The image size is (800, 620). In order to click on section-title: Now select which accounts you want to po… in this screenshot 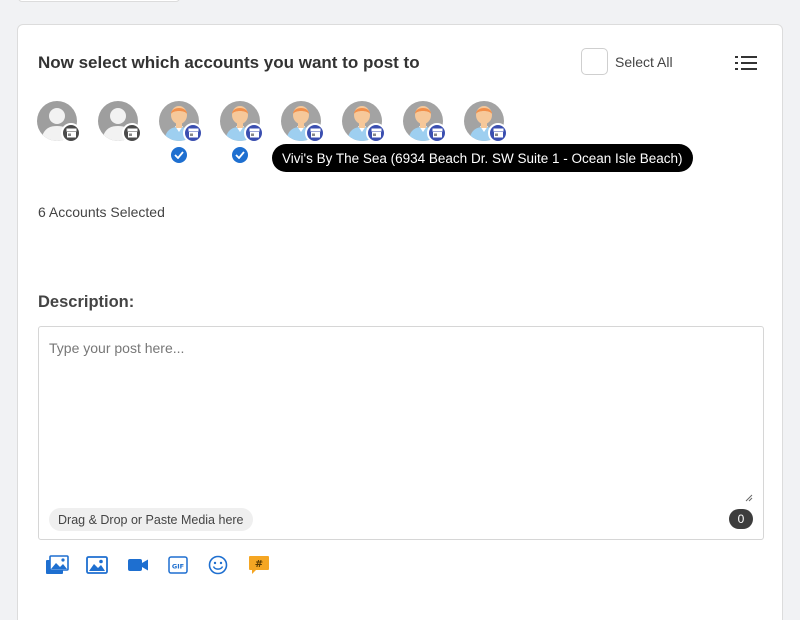, I will do `click(229, 62)`.